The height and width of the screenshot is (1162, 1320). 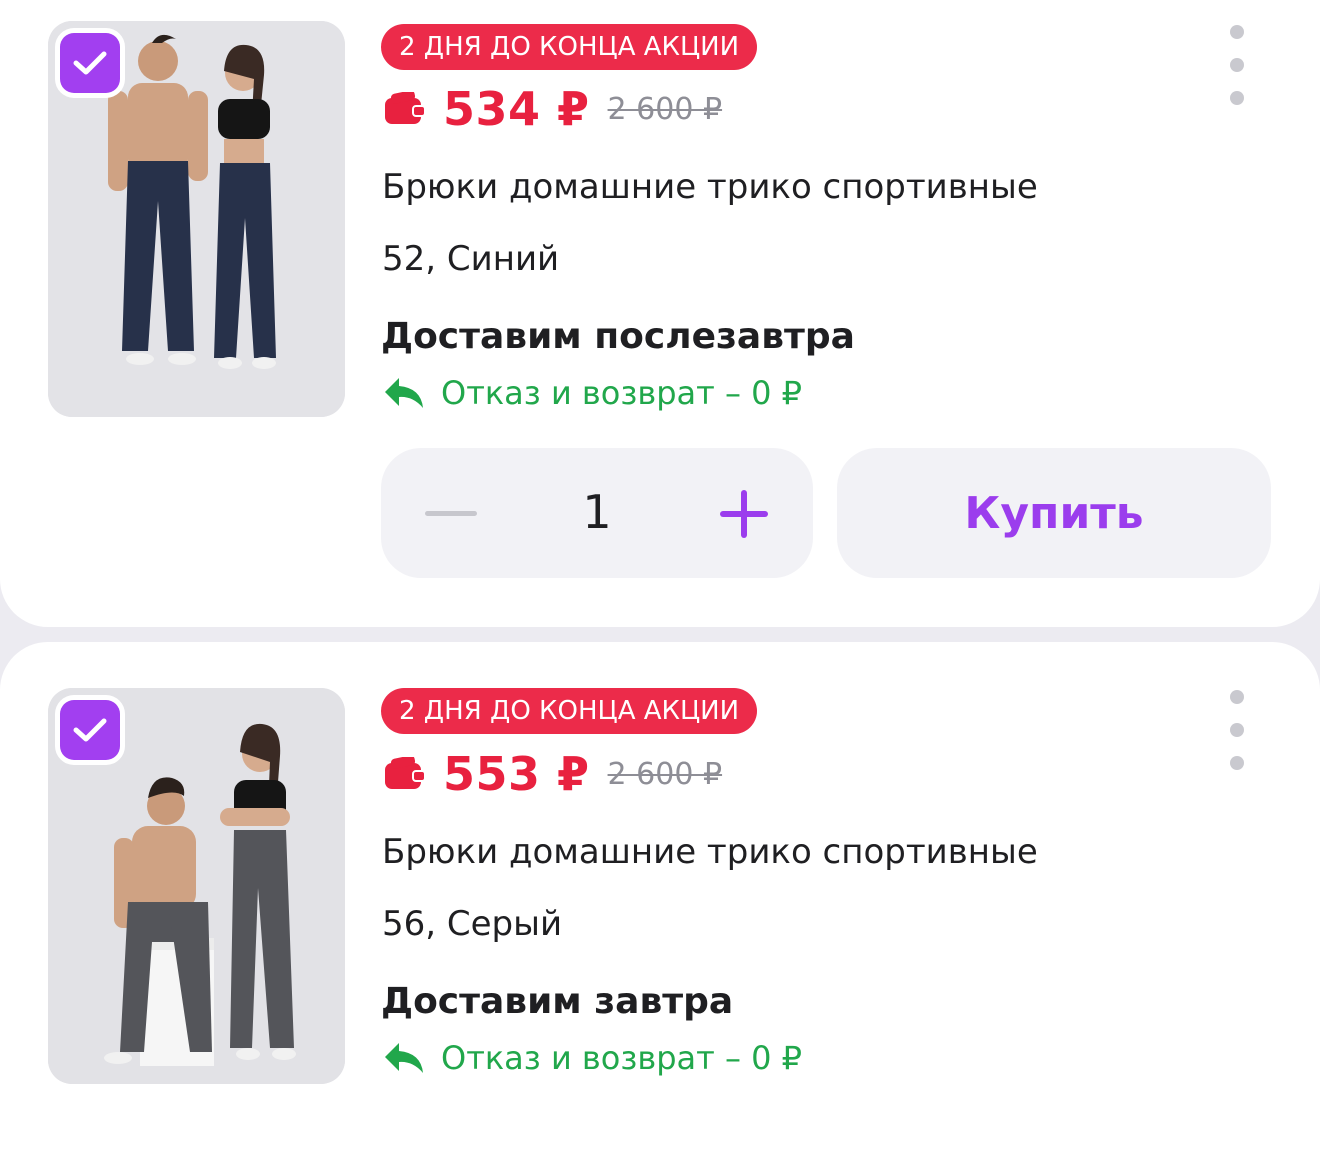 I want to click on price-row: 553 ₽ 2 600 ₽, so click(x=552, y=774).